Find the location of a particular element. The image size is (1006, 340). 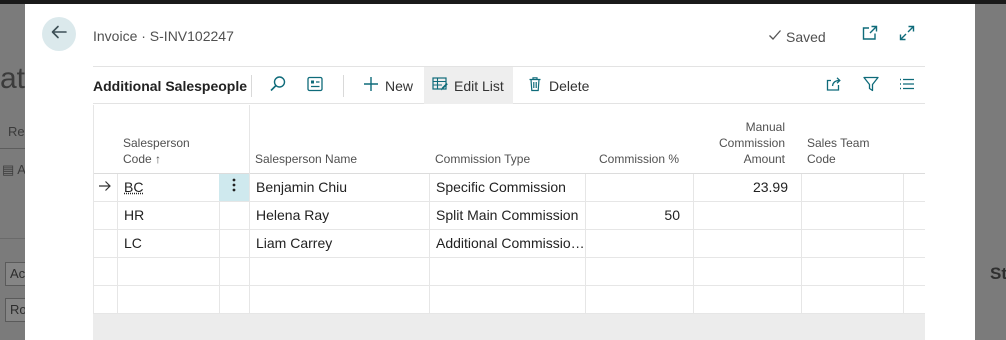

saved-status: Saved is located at coordinates (797, 36).